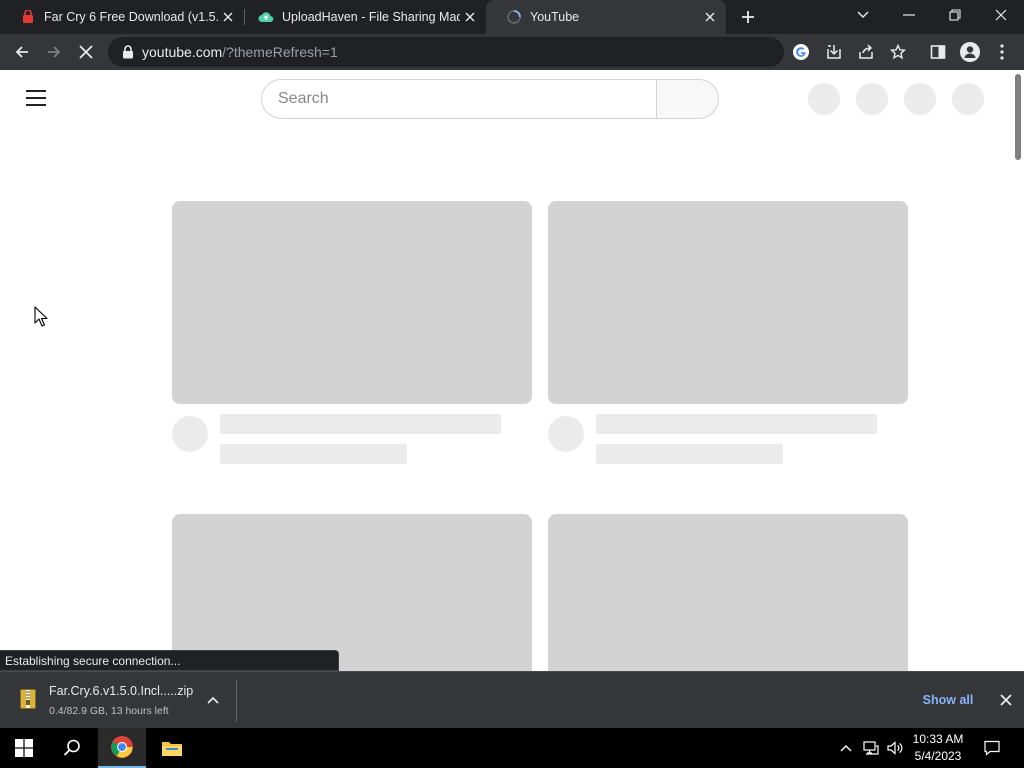 This screenshot has width=1024, height=768. I want to click on system-clock: 10:33 AM 5/4/2023, so click(938, 748).